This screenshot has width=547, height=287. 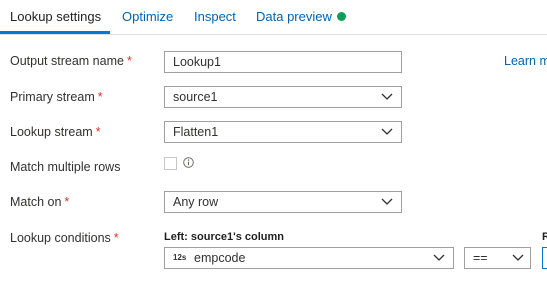 I want to click on output-stream-name-label: Output stream name *, so click(x=71, y=61).